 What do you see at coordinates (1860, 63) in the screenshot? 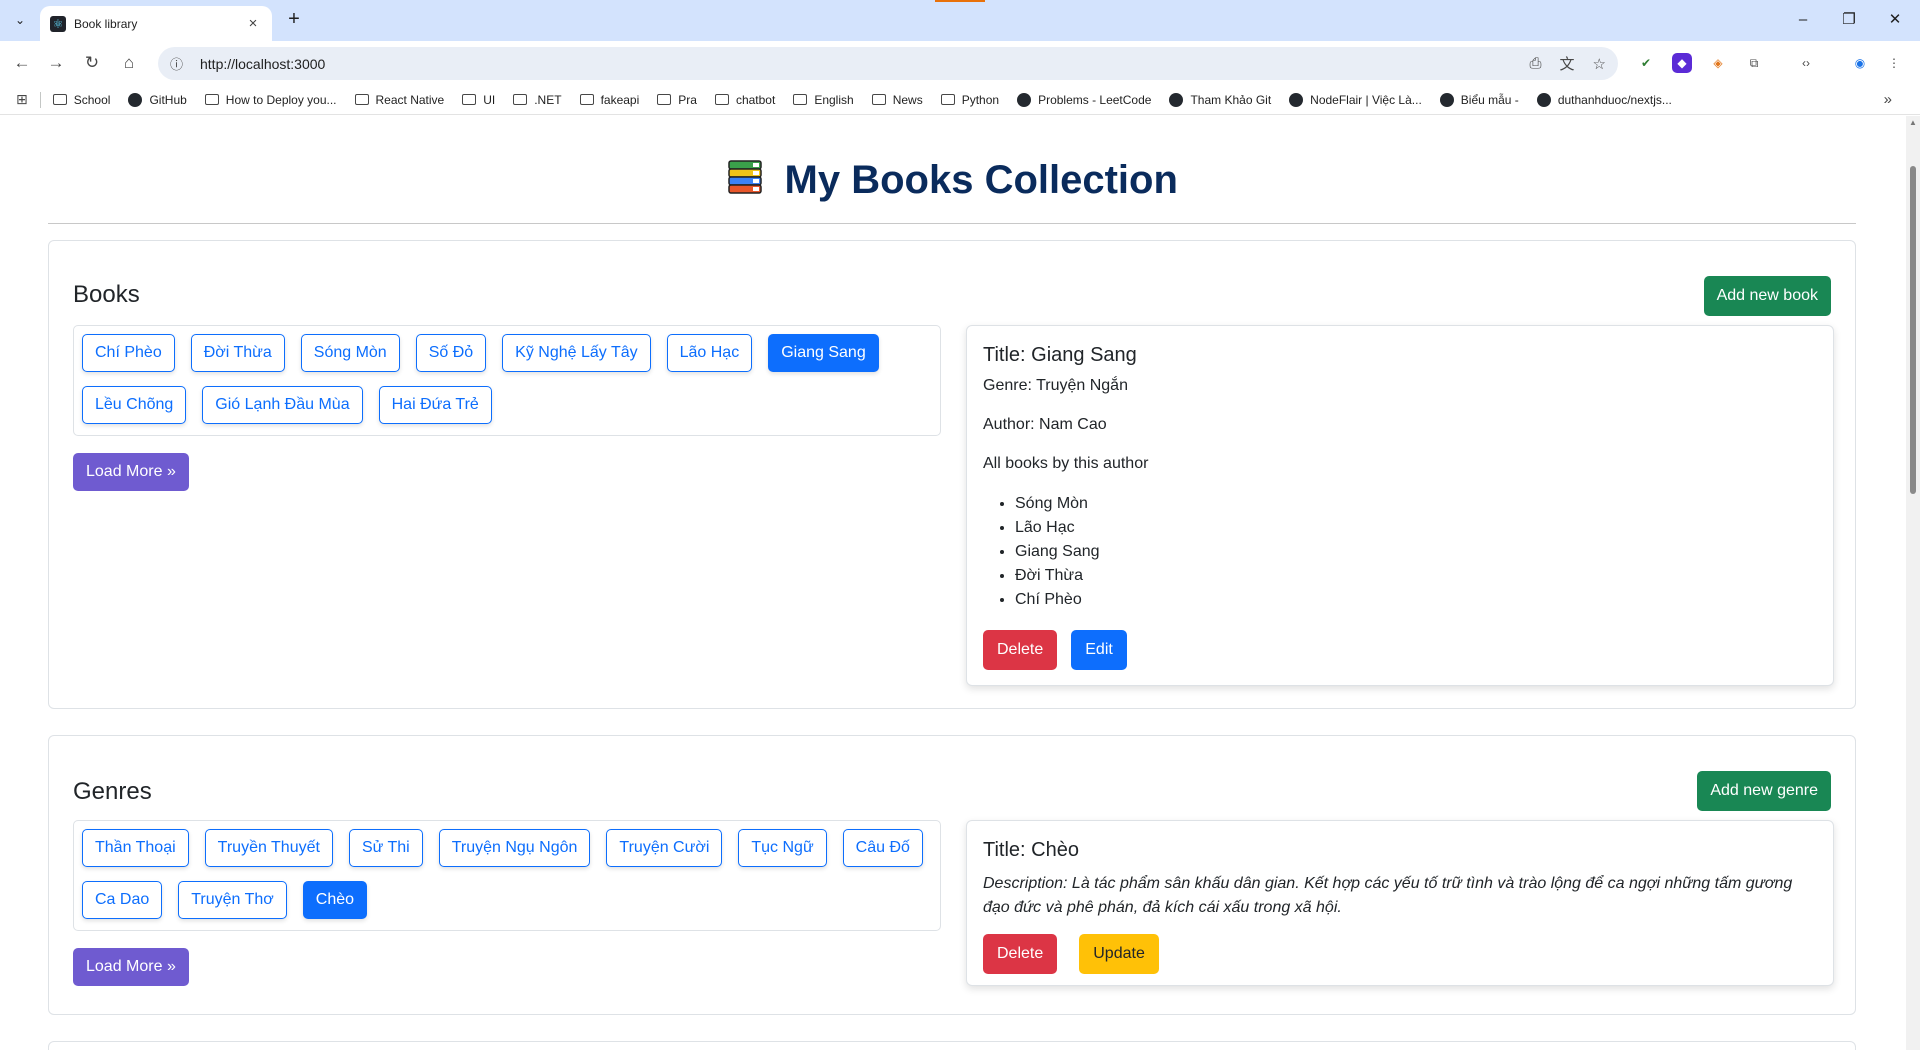
I see `profile-avatar-icon: ◉` at bounding box center [1860, 63].